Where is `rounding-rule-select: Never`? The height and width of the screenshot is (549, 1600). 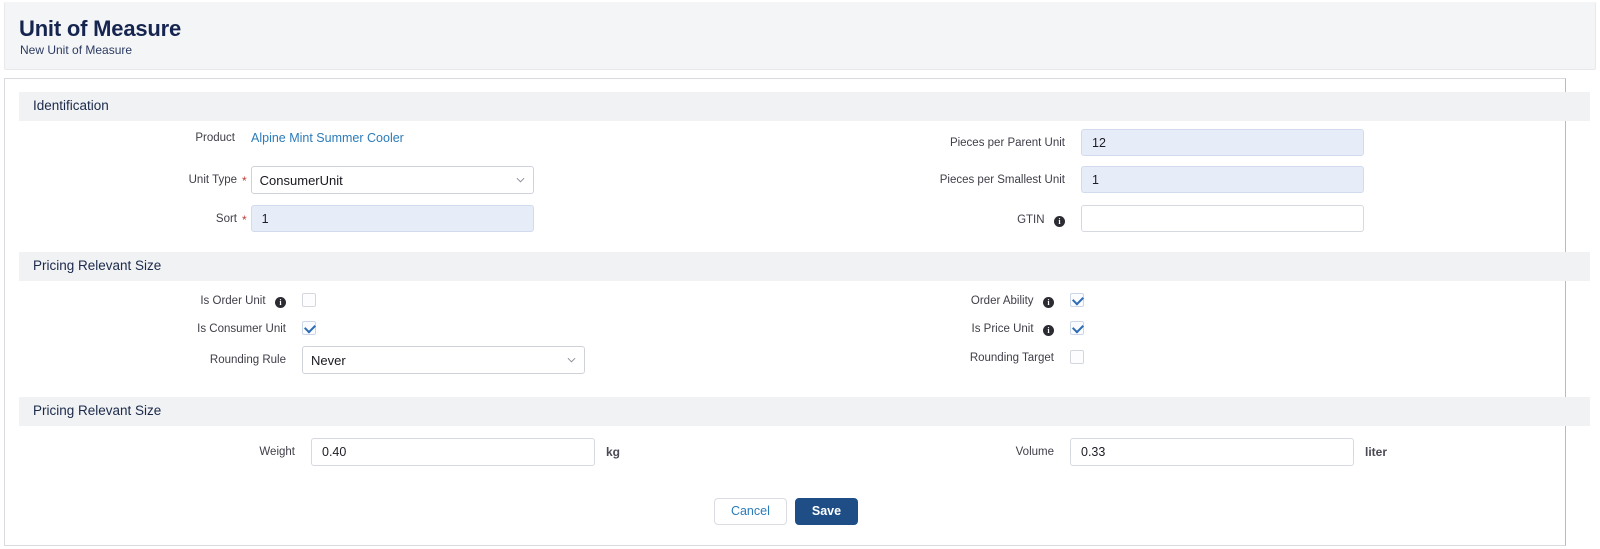 rounding-rule-select: Never is located at coordinates (443, 360).